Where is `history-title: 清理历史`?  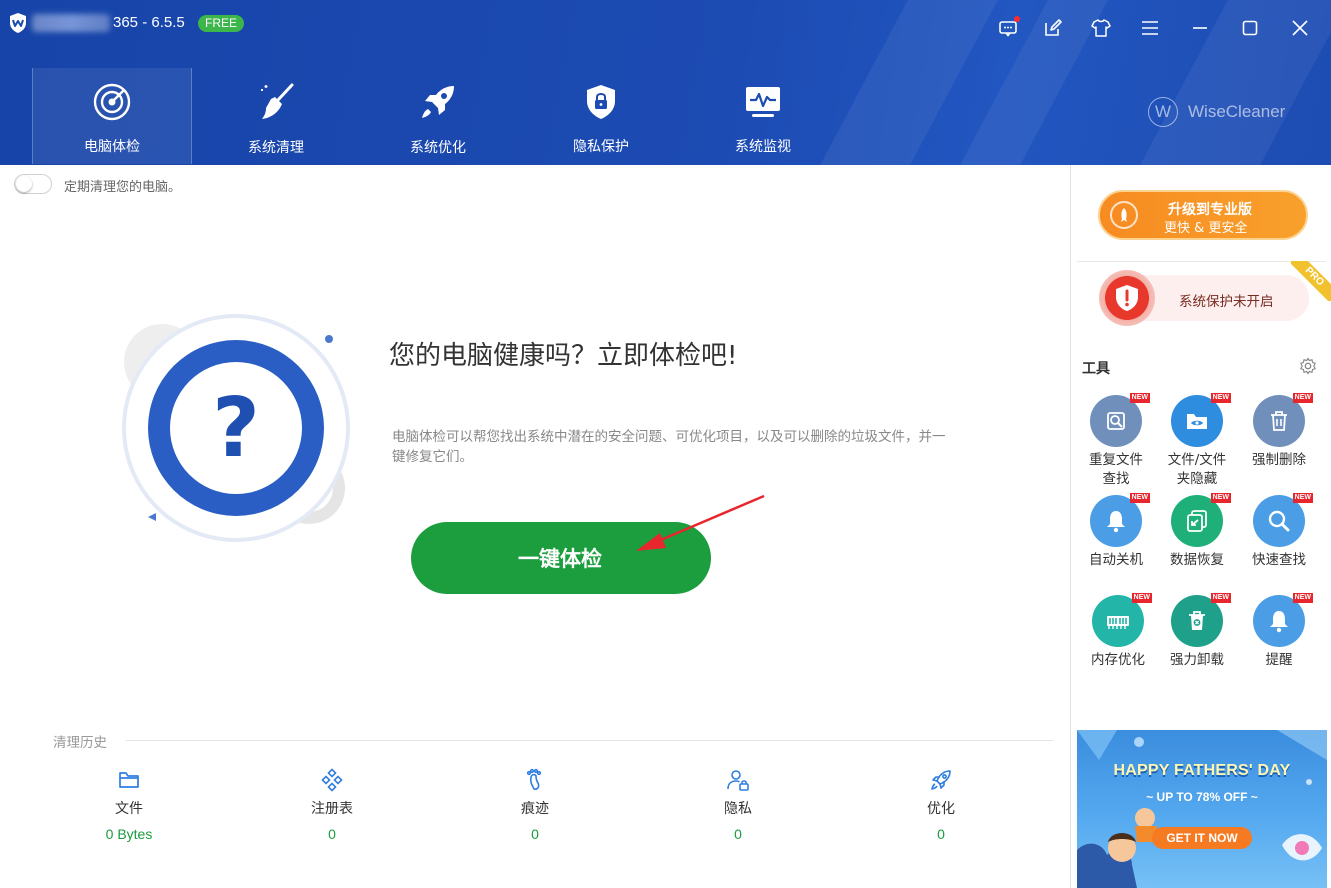 history-title: 清理历史 is located at coordinates (80, 743).